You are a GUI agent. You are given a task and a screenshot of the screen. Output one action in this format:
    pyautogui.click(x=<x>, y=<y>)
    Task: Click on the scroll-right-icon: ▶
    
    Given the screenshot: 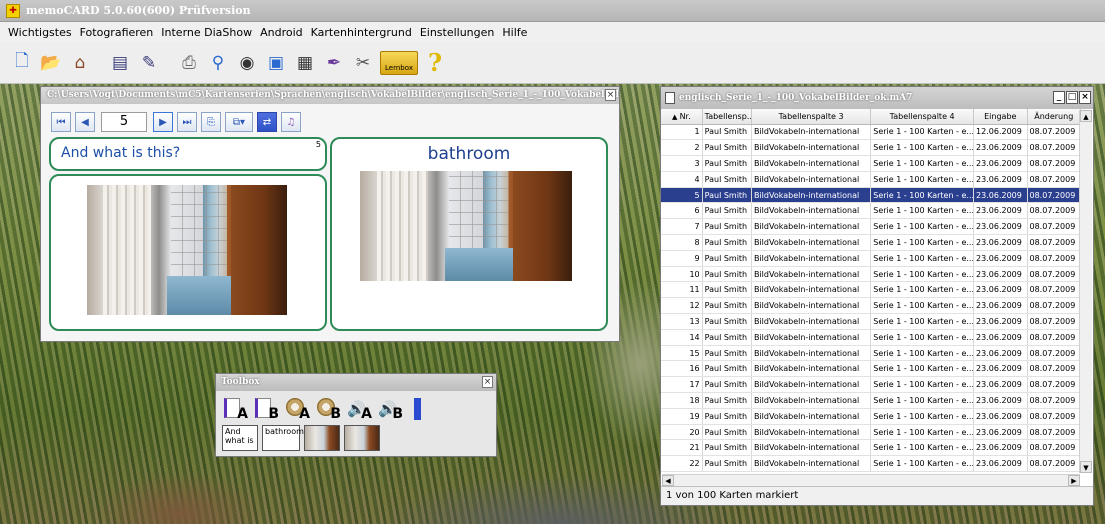 What is the action you would take?
    pyautogui.click(x=1074, y=480)
    